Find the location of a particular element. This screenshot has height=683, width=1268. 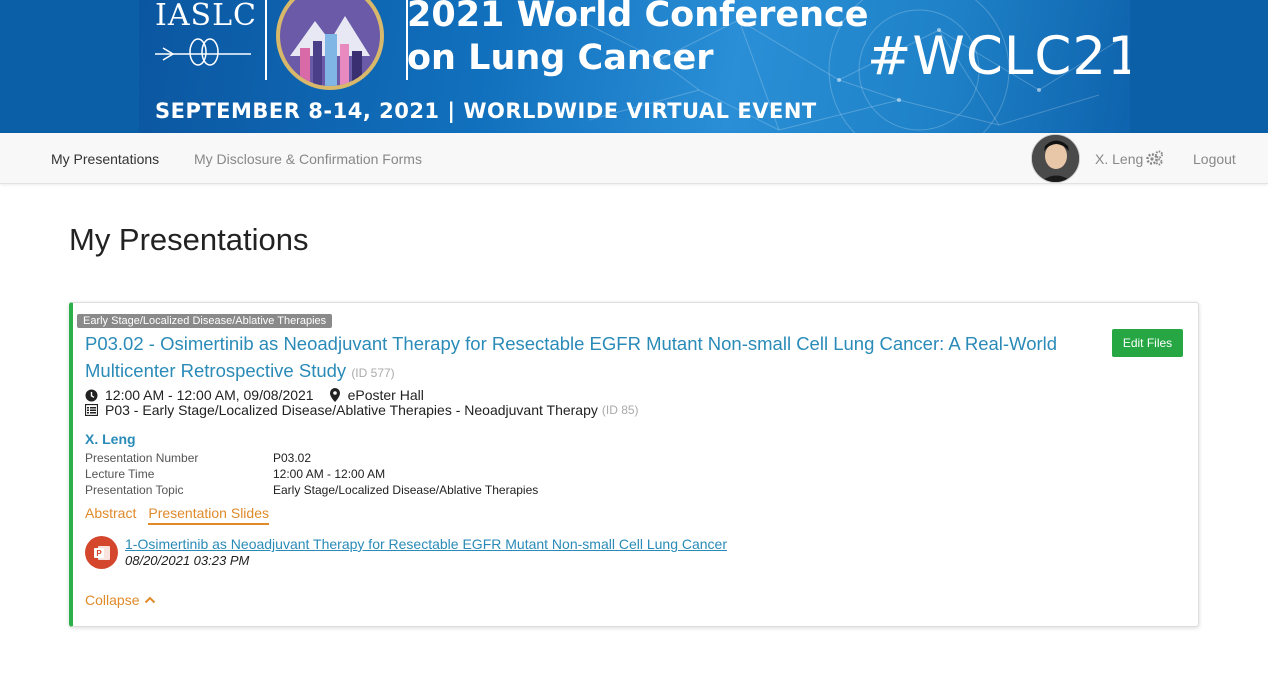

user-photo-icon is located at coordinates (1055, 158).